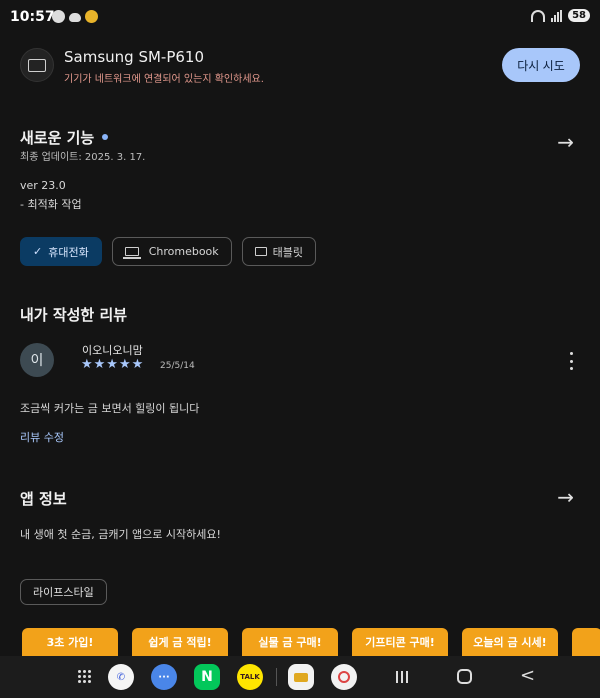 This screenshot has height=698, width=600. What do you see at coordinates (527, 675) in the screenshot?
I see `back-button: <` at bounding box center [527, 675].